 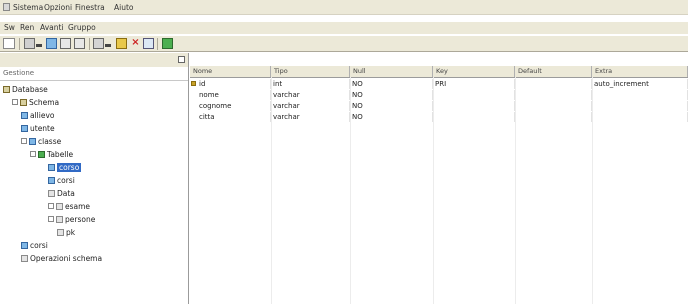 What do you see at coordinates (234, 95) in the screenshot?
I see `table-cell: nome` at bounding box center [234, 95].